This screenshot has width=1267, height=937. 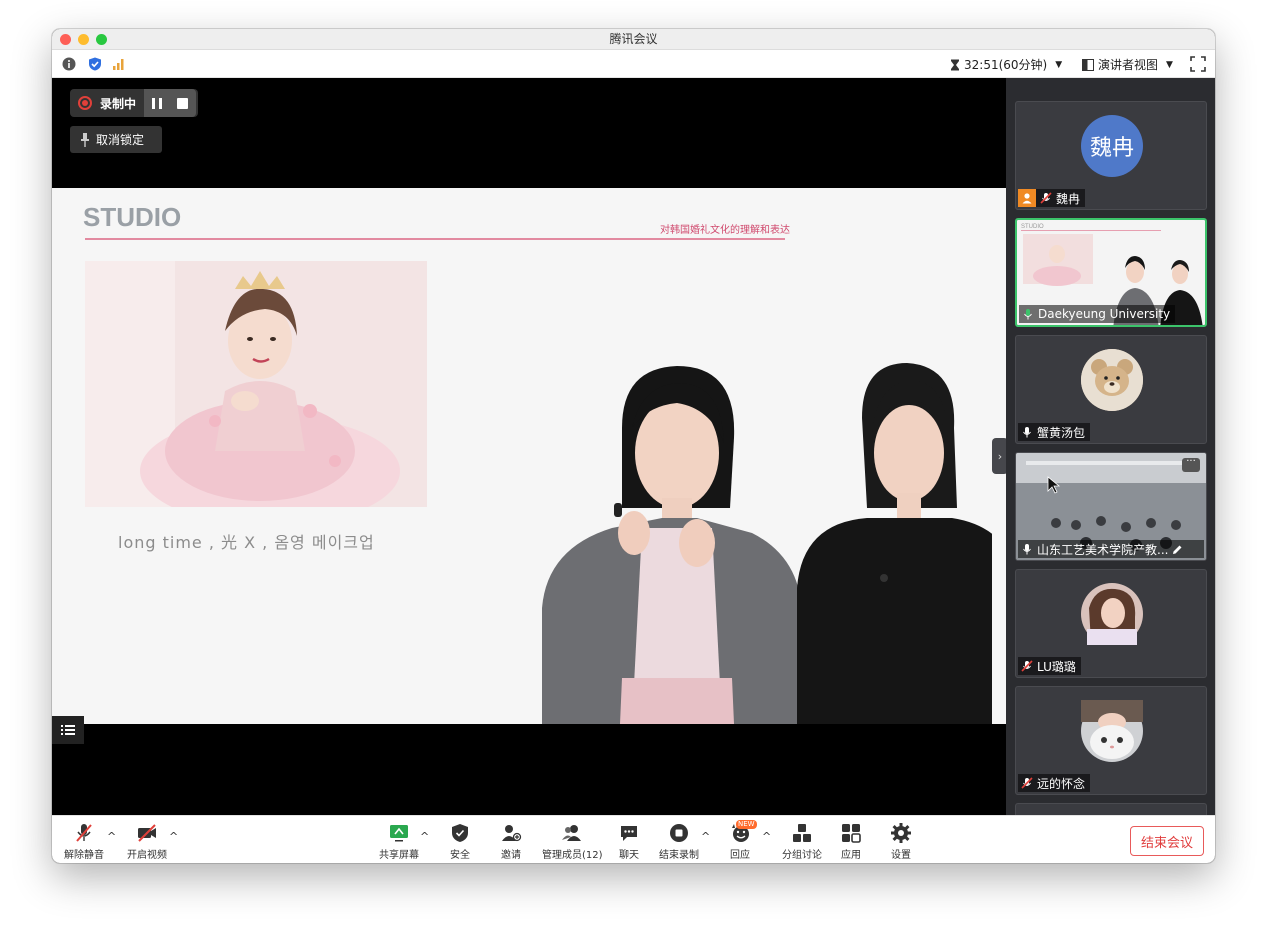 I want to click on bride-photo, so click(x=256, y=384).